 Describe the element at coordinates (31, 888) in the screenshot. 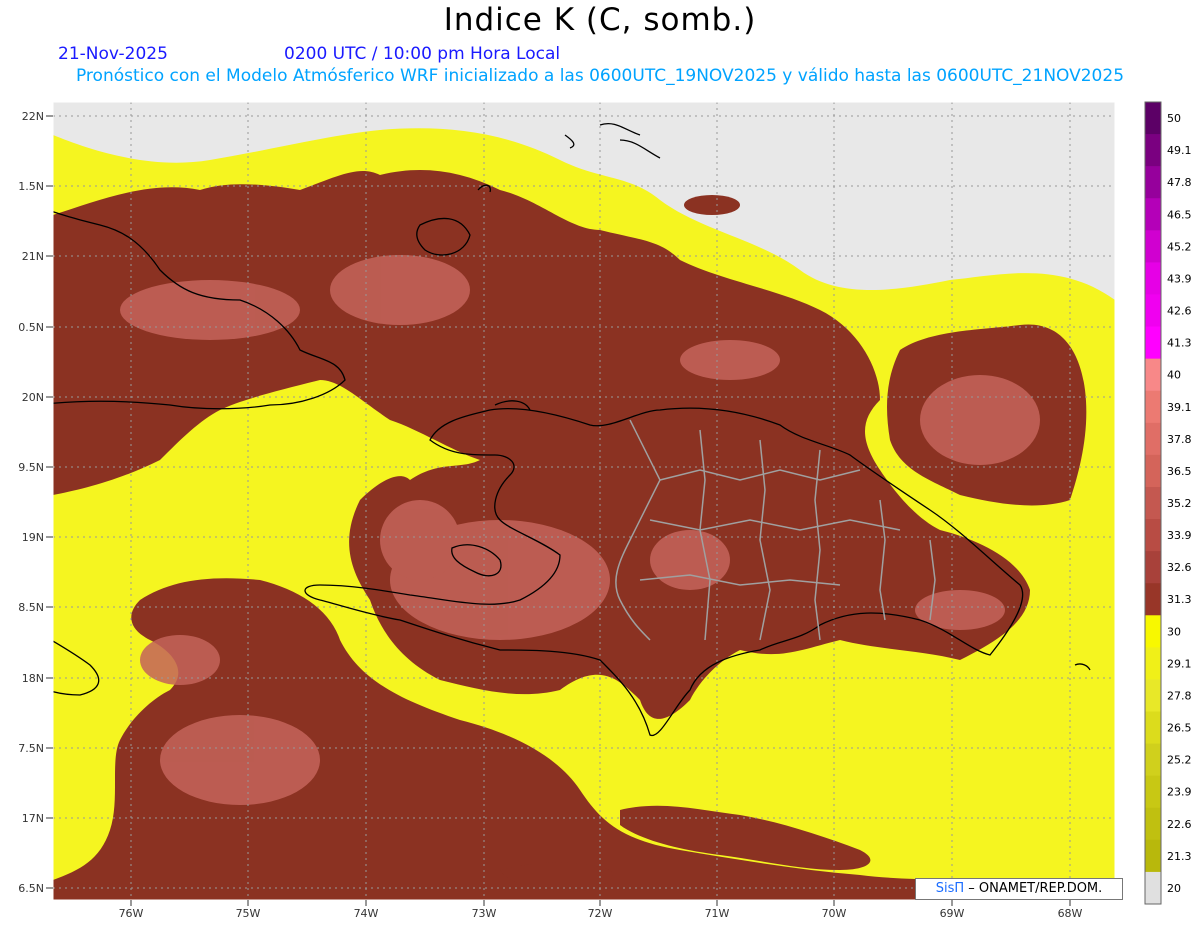

I see `lat-tick-label: 6.5N` at that location.